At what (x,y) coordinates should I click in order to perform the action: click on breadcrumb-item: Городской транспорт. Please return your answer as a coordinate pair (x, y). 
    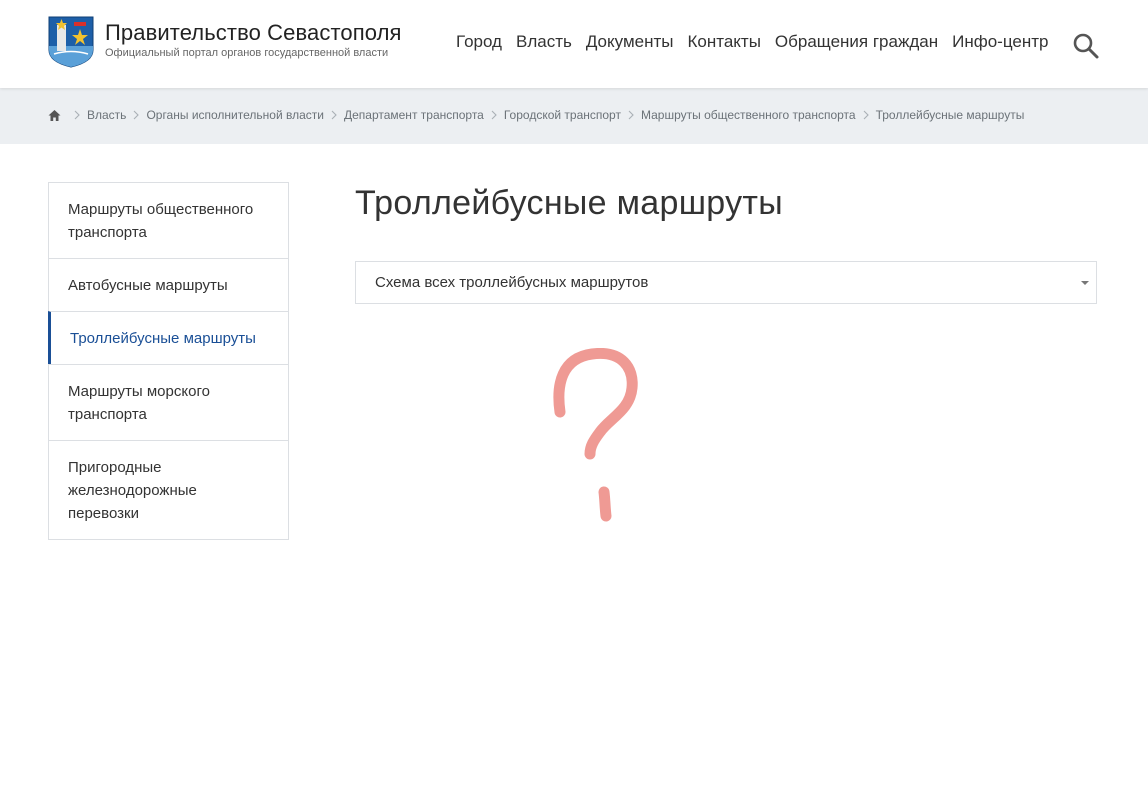
    Looking at the image, I should click on (562, 115).